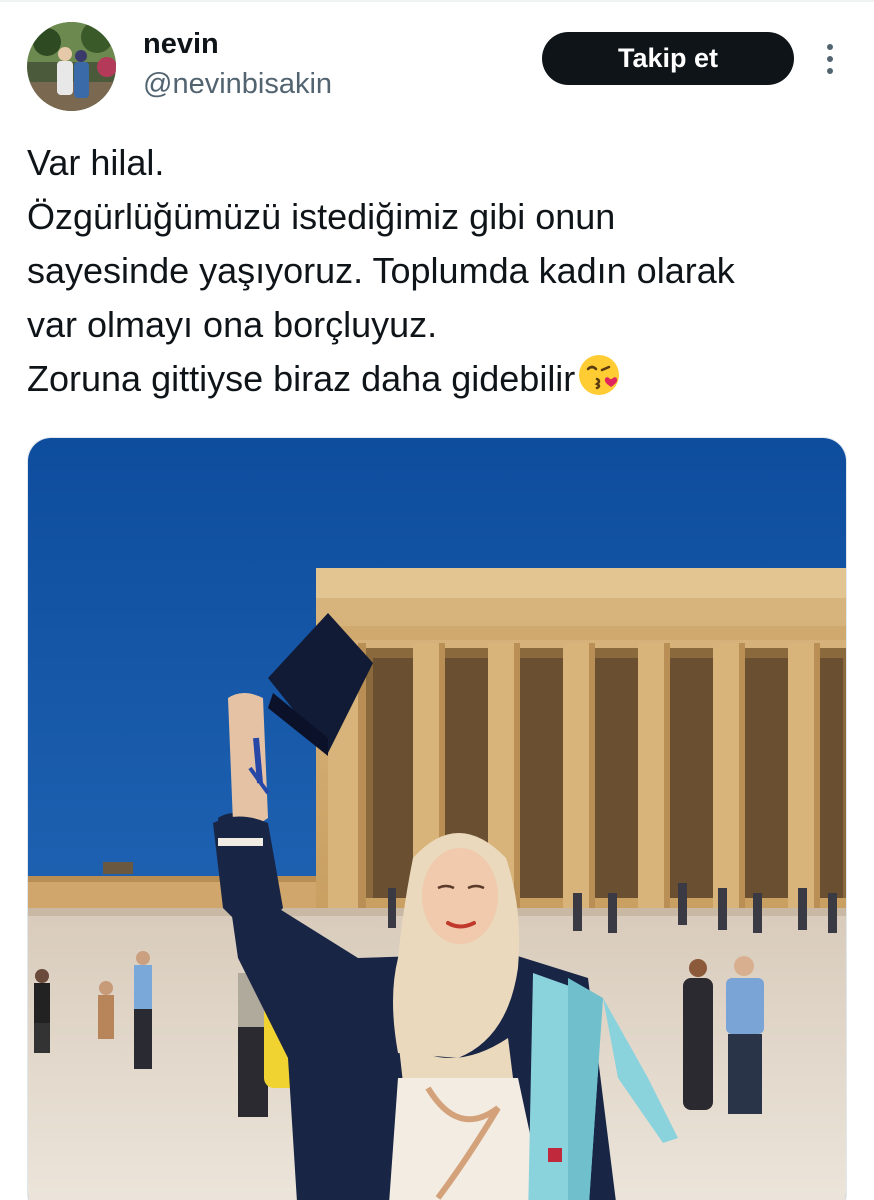  I want to click on kiss-emoji-icon, so click(599, 375).